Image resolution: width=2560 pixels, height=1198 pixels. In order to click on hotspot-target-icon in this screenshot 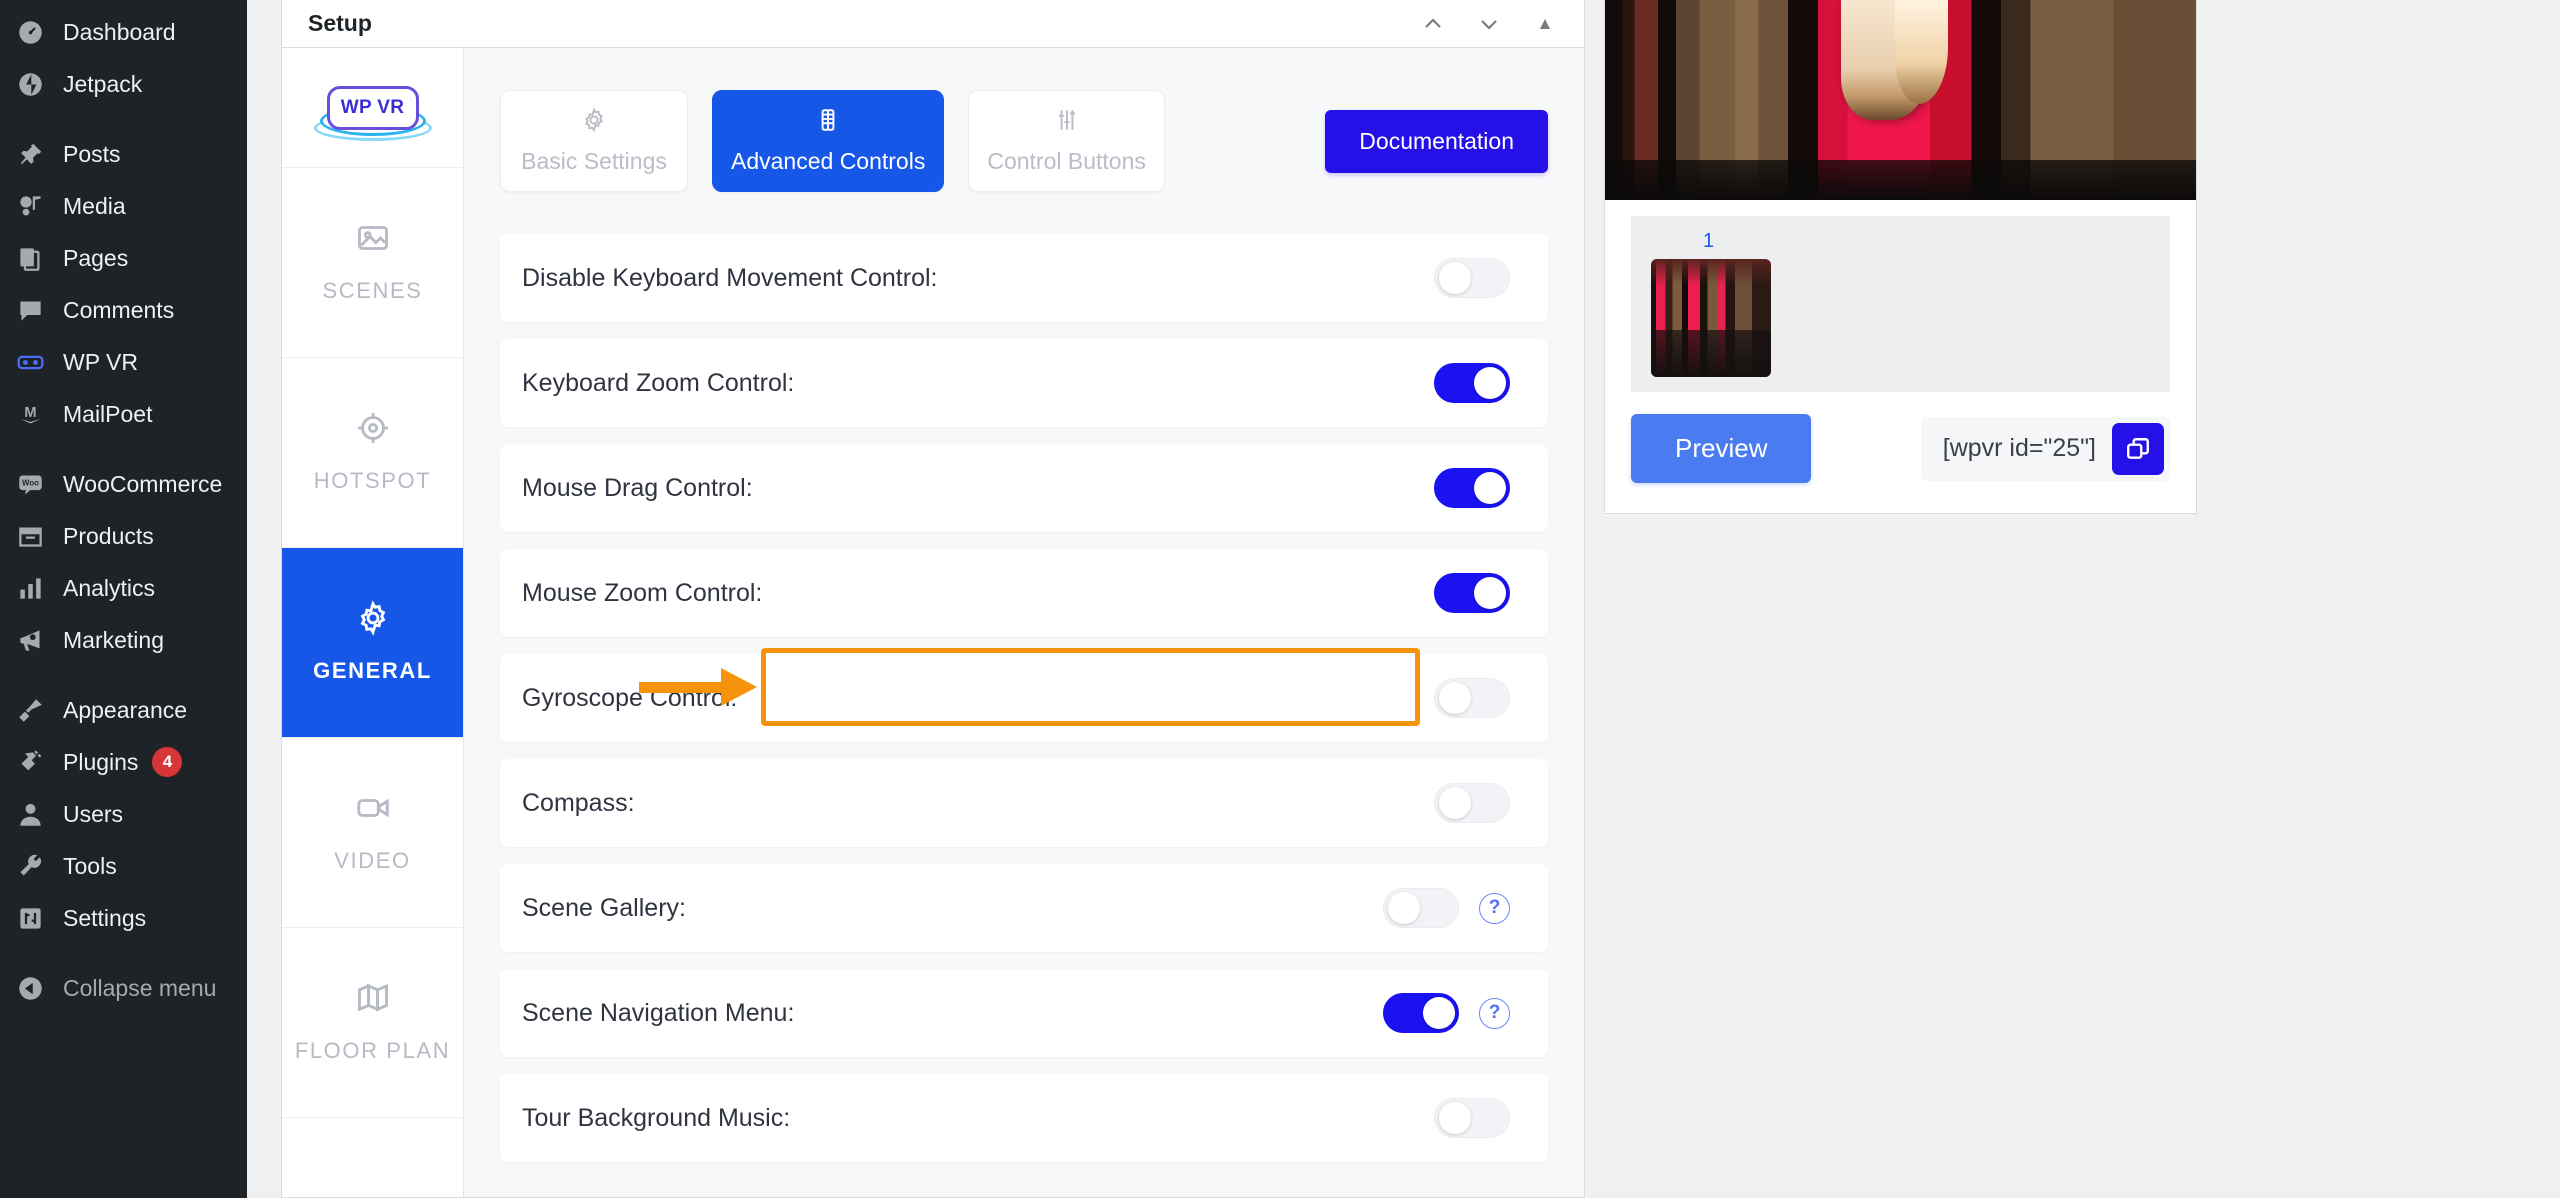, I will do `click(373, 430)`.